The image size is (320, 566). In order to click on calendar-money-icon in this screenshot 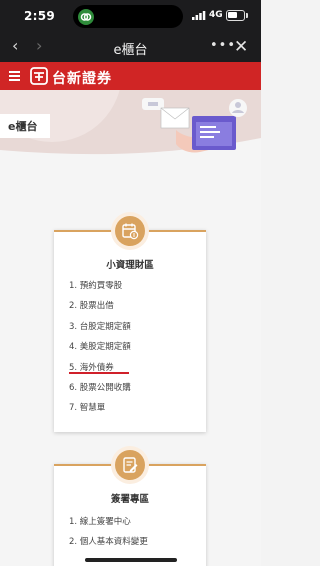, I will do `click(130, 231)`.